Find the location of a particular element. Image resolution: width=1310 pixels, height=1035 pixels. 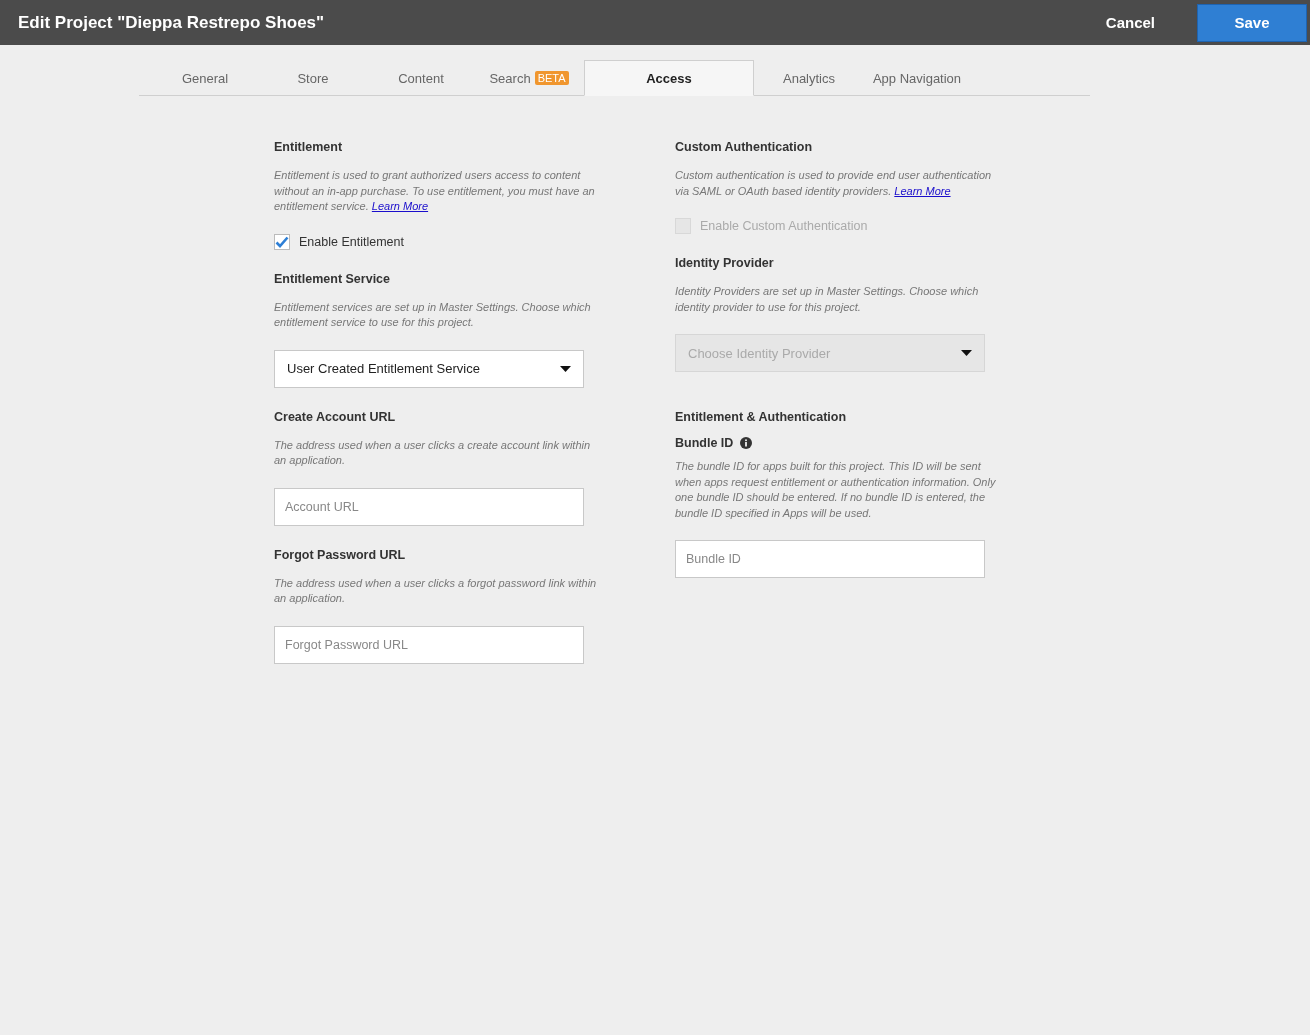

section-heading: Custom Authentication is located at coordinates (744, 147).